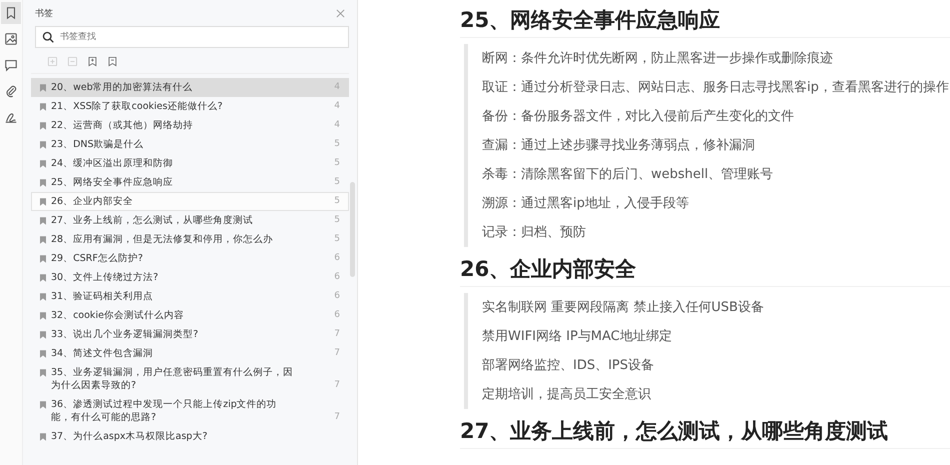 The image size is (950, 465). I want to click on image-icon, so click(11, 39).